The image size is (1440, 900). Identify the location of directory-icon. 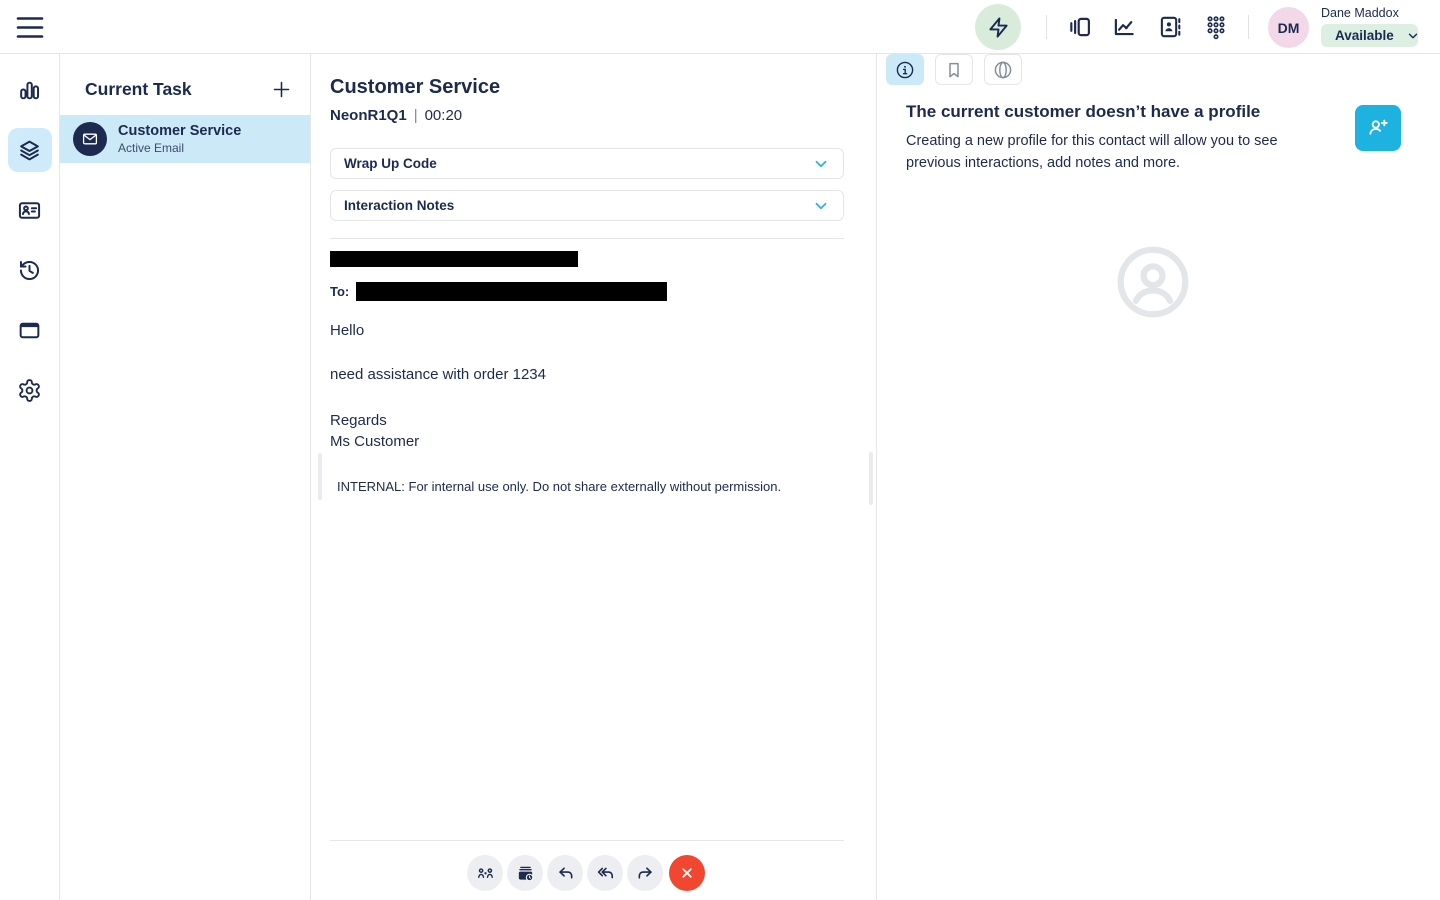
(1170, 27).